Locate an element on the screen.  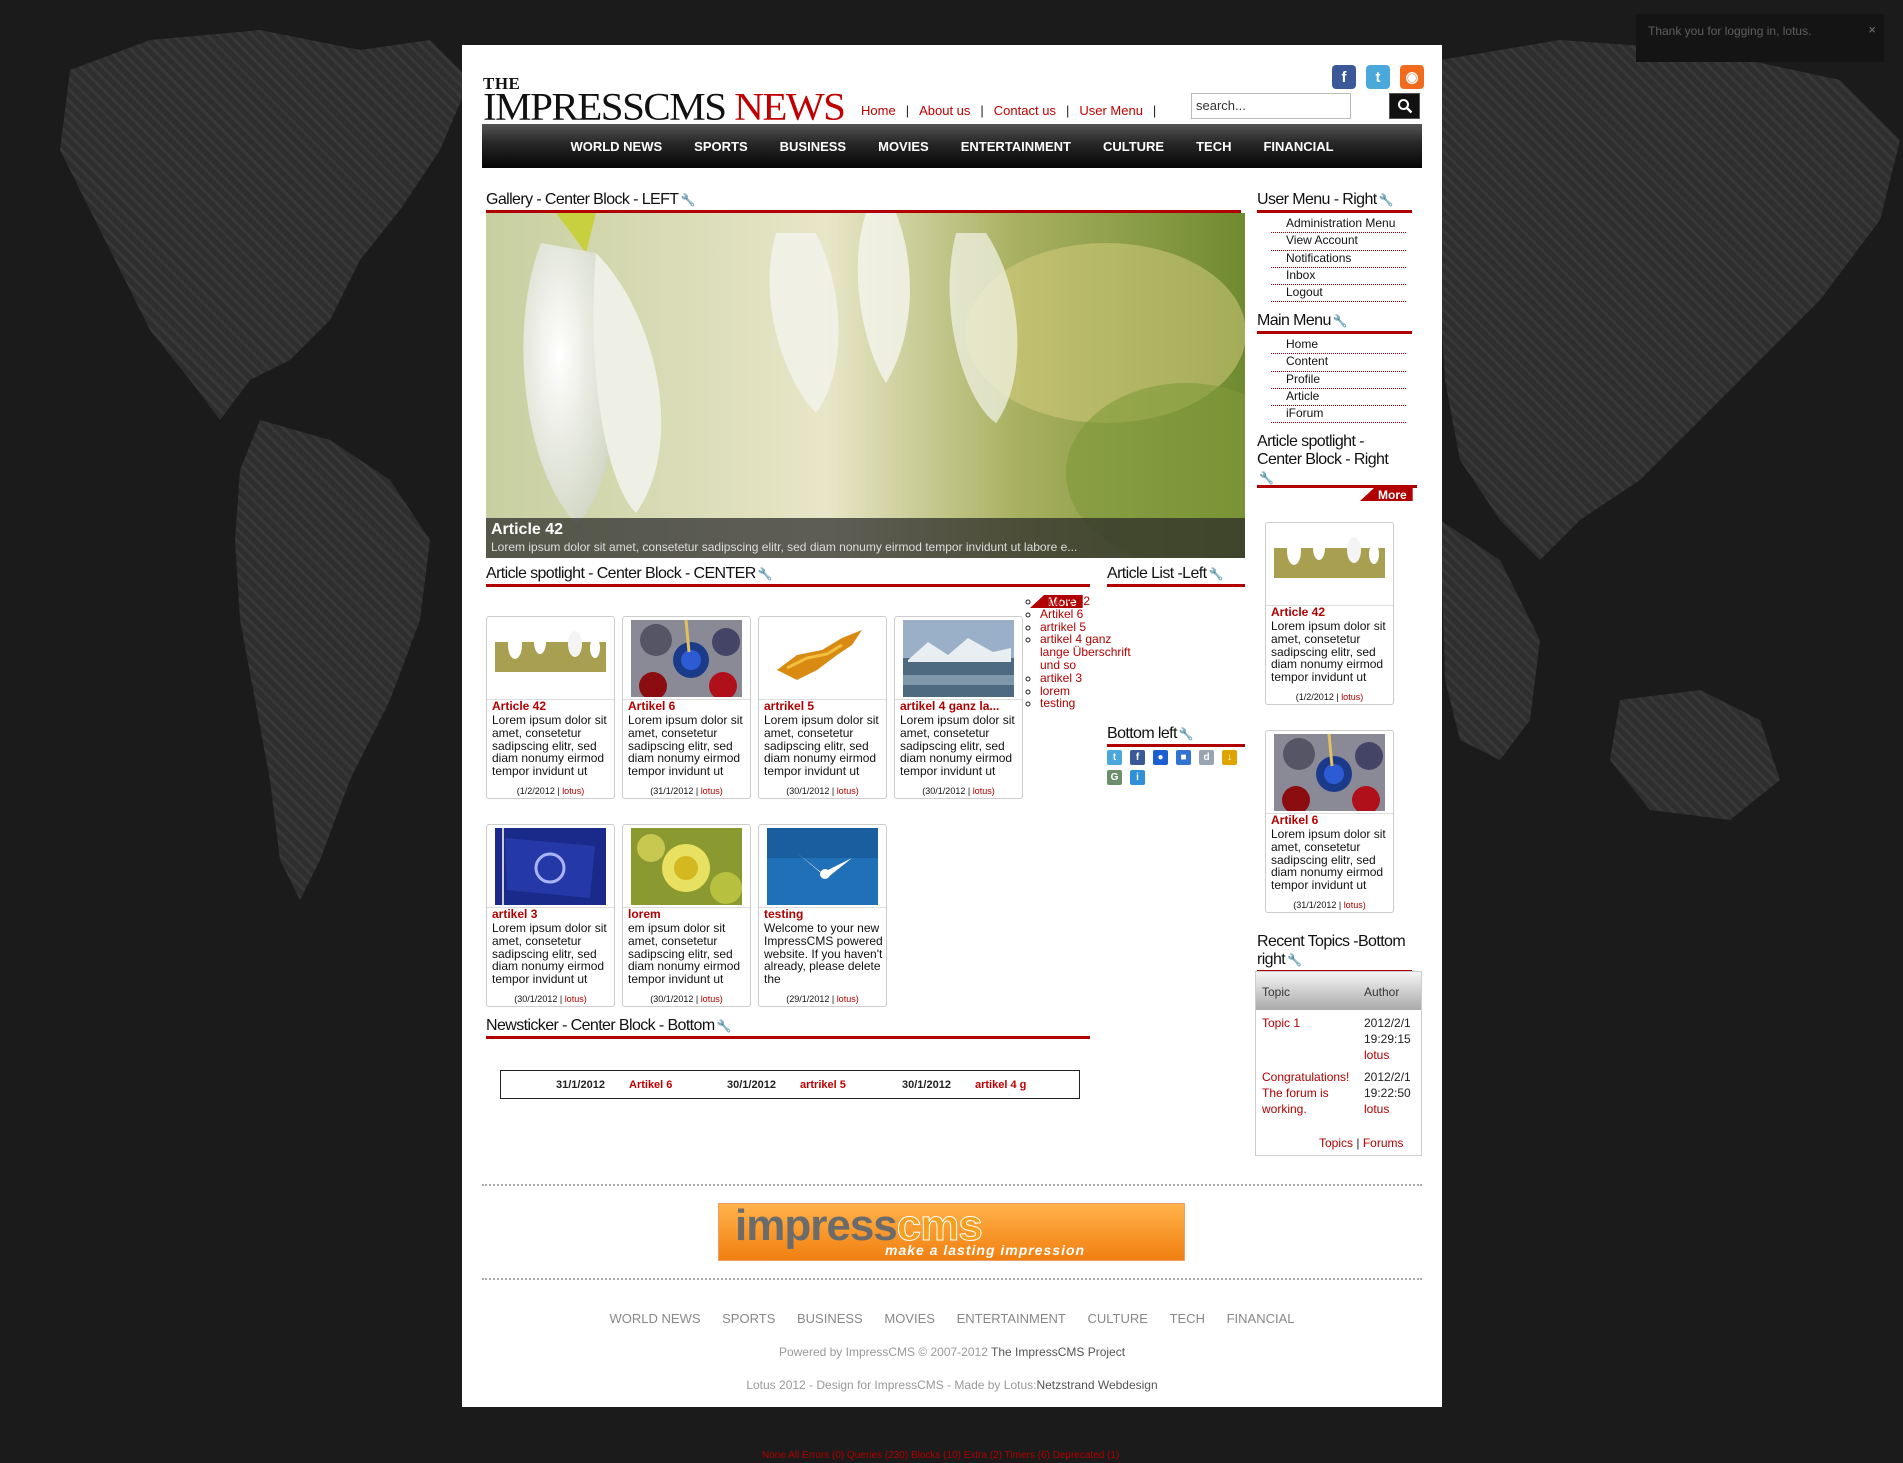
download-share-icon: ↓ is located at coordinates (1229, 757).